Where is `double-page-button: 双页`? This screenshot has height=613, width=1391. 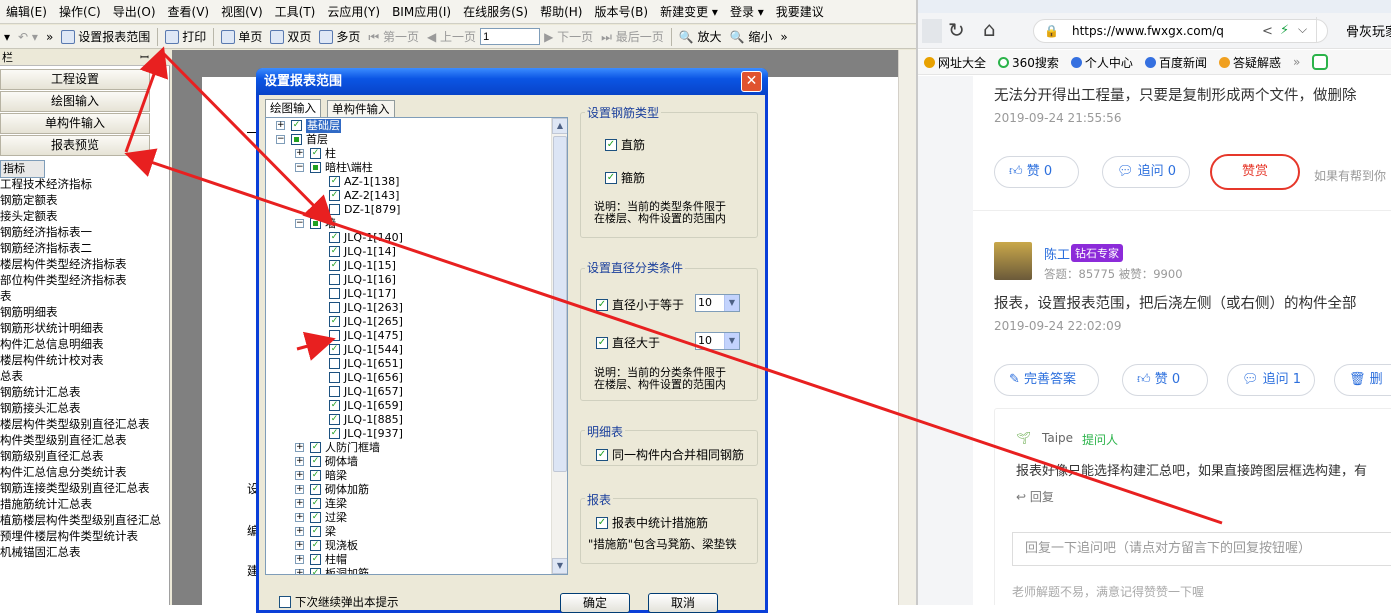
double-page-button: 双页 is located at coordinates (290, 37).